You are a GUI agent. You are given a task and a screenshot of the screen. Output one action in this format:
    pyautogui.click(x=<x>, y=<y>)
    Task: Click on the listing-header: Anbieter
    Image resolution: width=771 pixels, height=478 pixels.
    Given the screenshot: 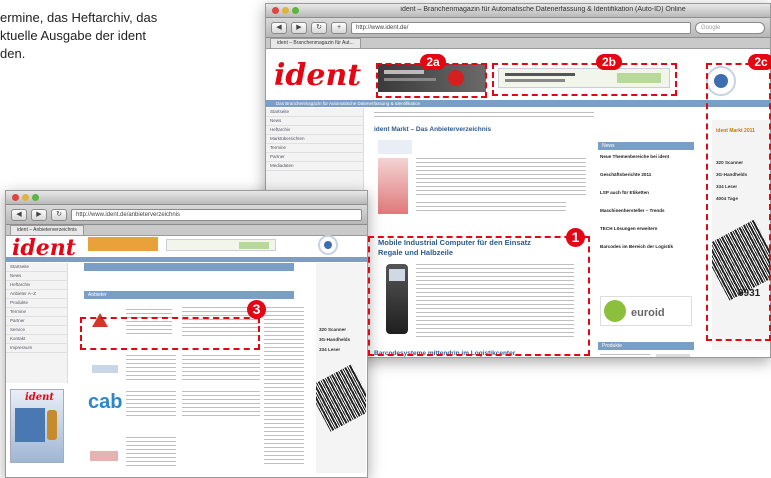 What is the action you would take?
    pyautogui.click(x=189, y=295)
    